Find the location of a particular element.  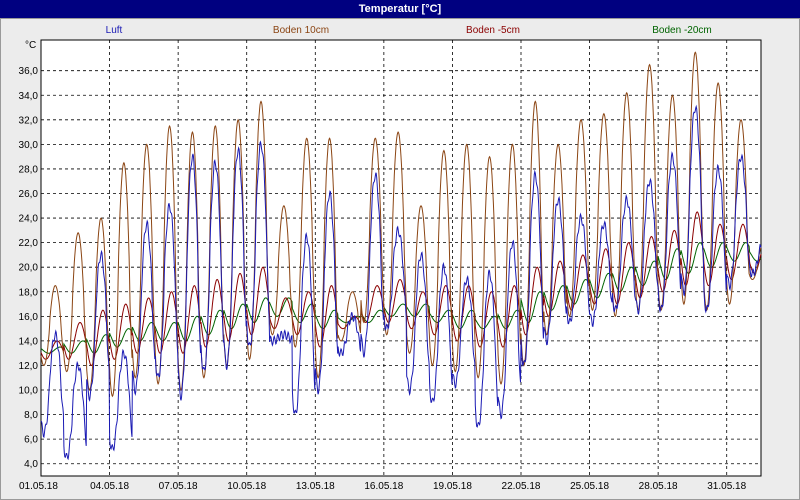

legend: Luft Boden 10cm Boden -5cm Boden -20cm is located at coordinates (409, 30).